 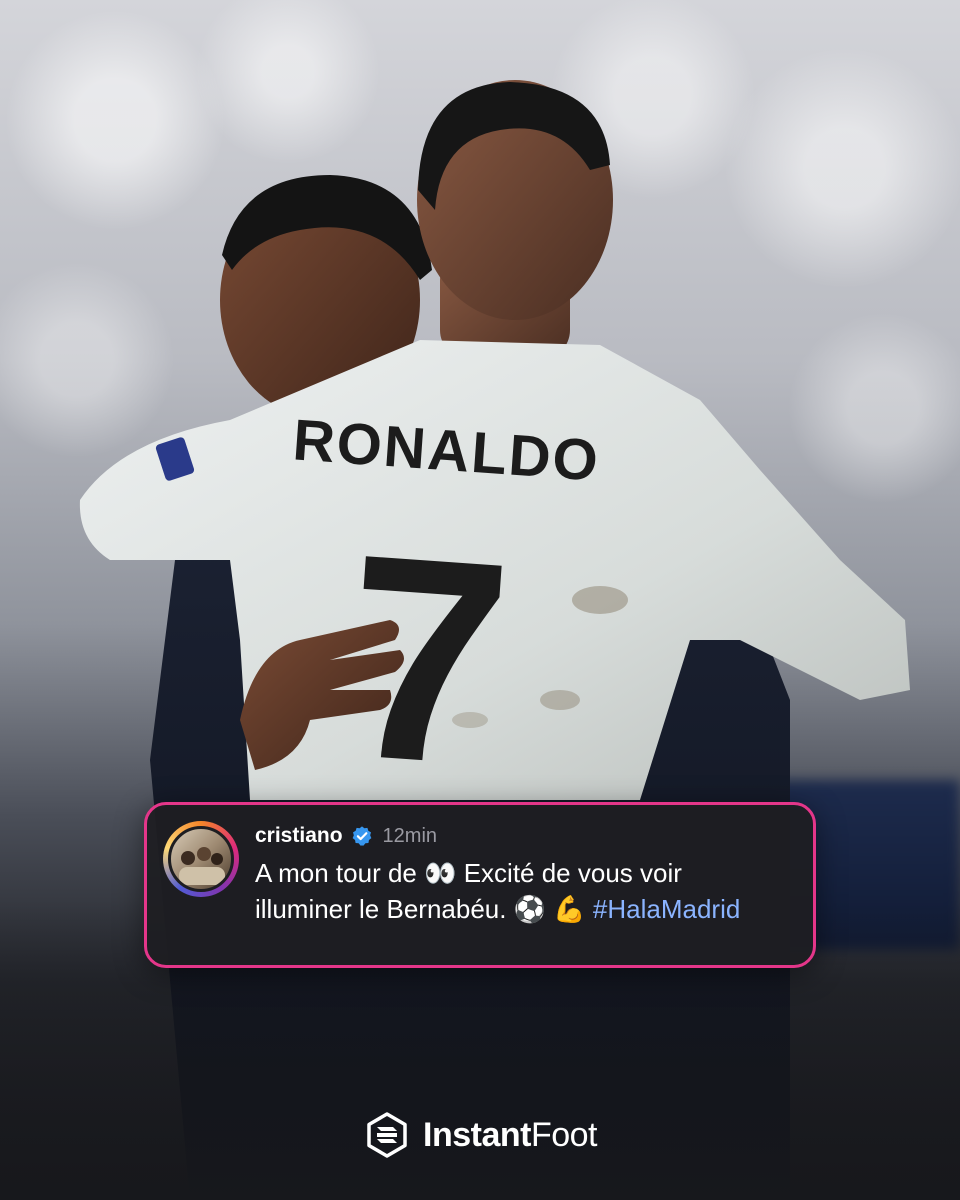 What do you see at coordinates (387, 1135) in the screenshot?
I see `instantfoot-logo-icon` at bounding box center [387, 1135].